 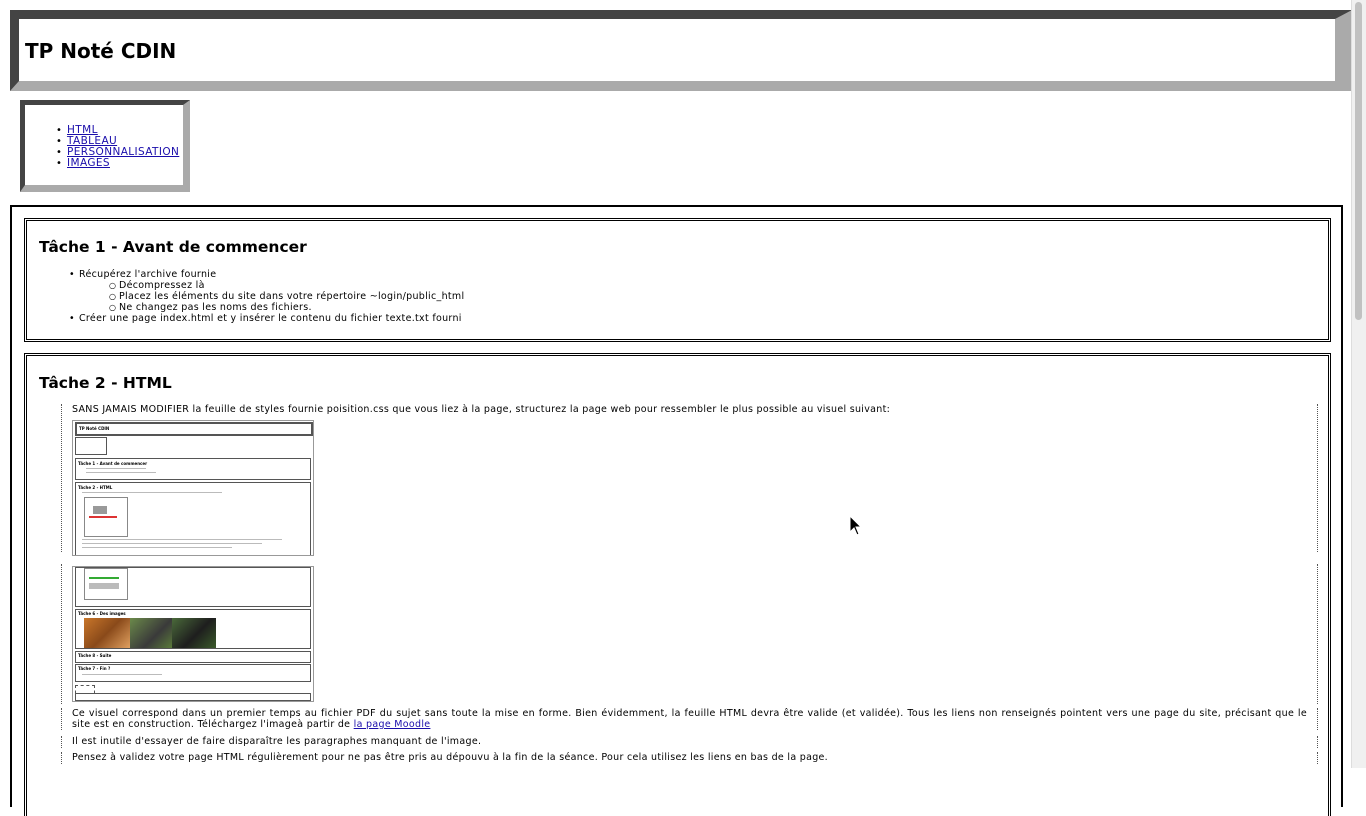 What do you see at coordinates (105, 383) in the screenshot?
I see `task2-title: Tâche 2 - HTML` at bounding box center [105, 383].